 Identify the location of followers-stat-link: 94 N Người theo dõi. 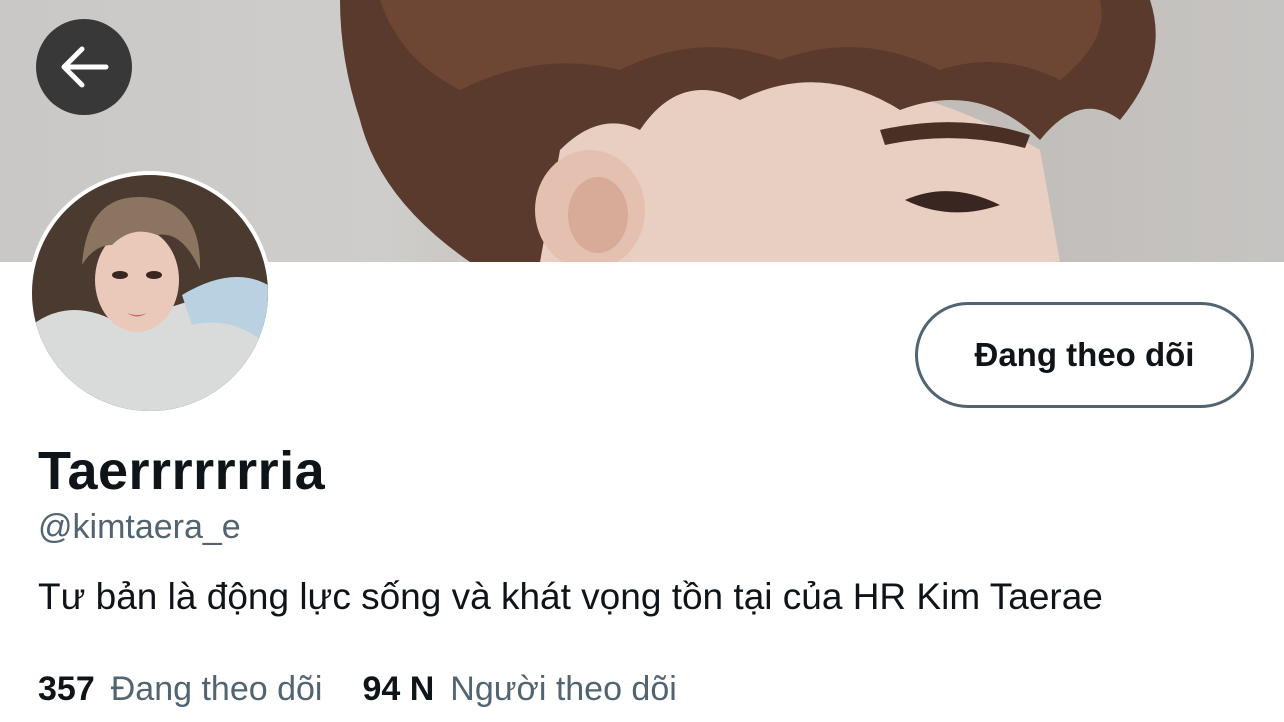
(519, 689).